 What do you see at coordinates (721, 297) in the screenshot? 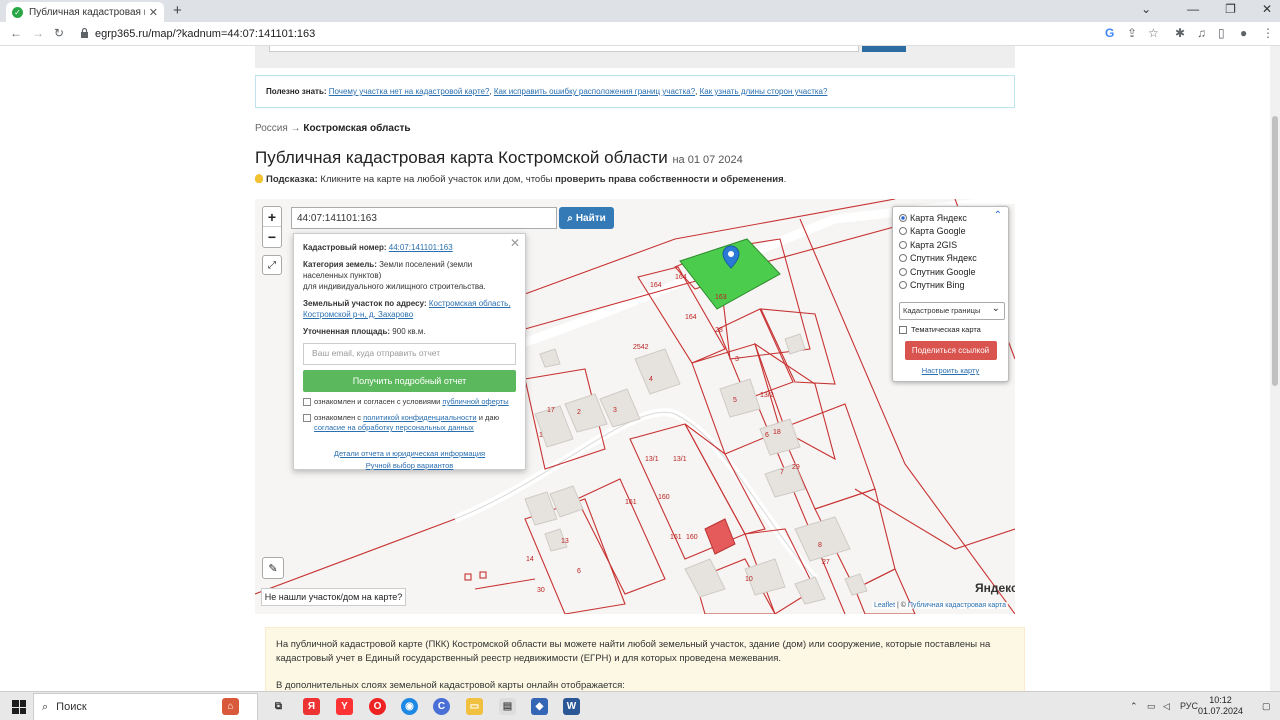
I see `parcel-label: 163` at bounding box center [721, 297].